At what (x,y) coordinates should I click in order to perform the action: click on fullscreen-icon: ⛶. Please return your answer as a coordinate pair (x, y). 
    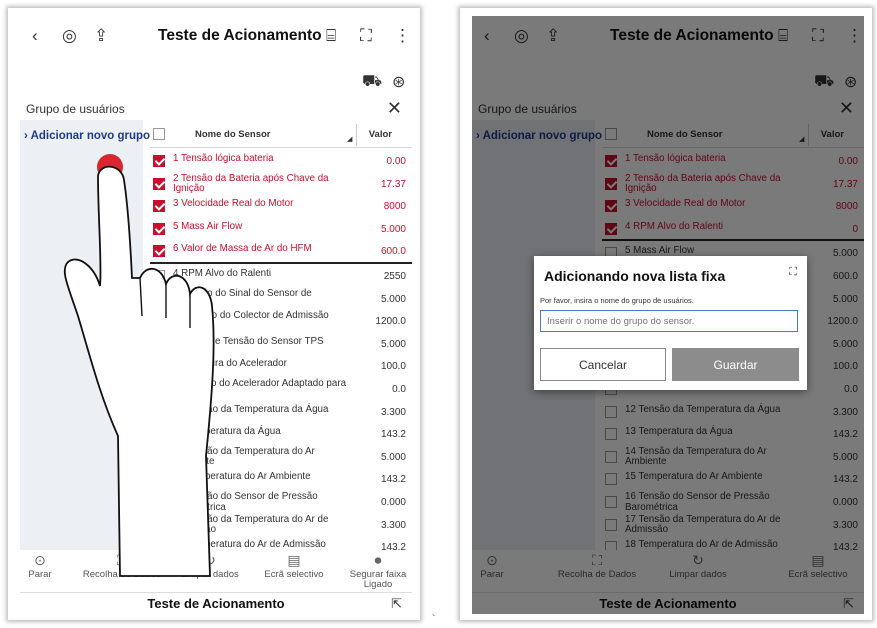
    Looking at the image, I should click on (793, 272).